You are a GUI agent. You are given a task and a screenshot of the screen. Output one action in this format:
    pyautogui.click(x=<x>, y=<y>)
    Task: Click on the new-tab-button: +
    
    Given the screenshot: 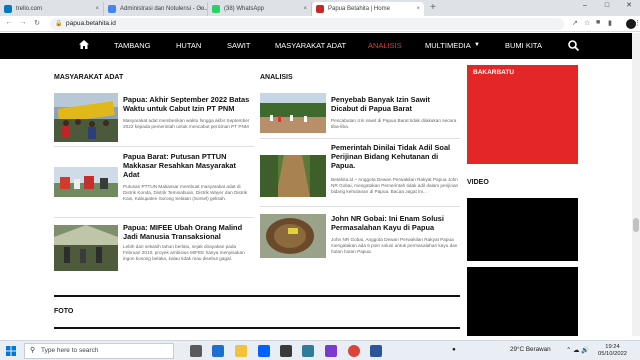 What is the action you would take?
    pyautogui.click(x=433, y=8)
    